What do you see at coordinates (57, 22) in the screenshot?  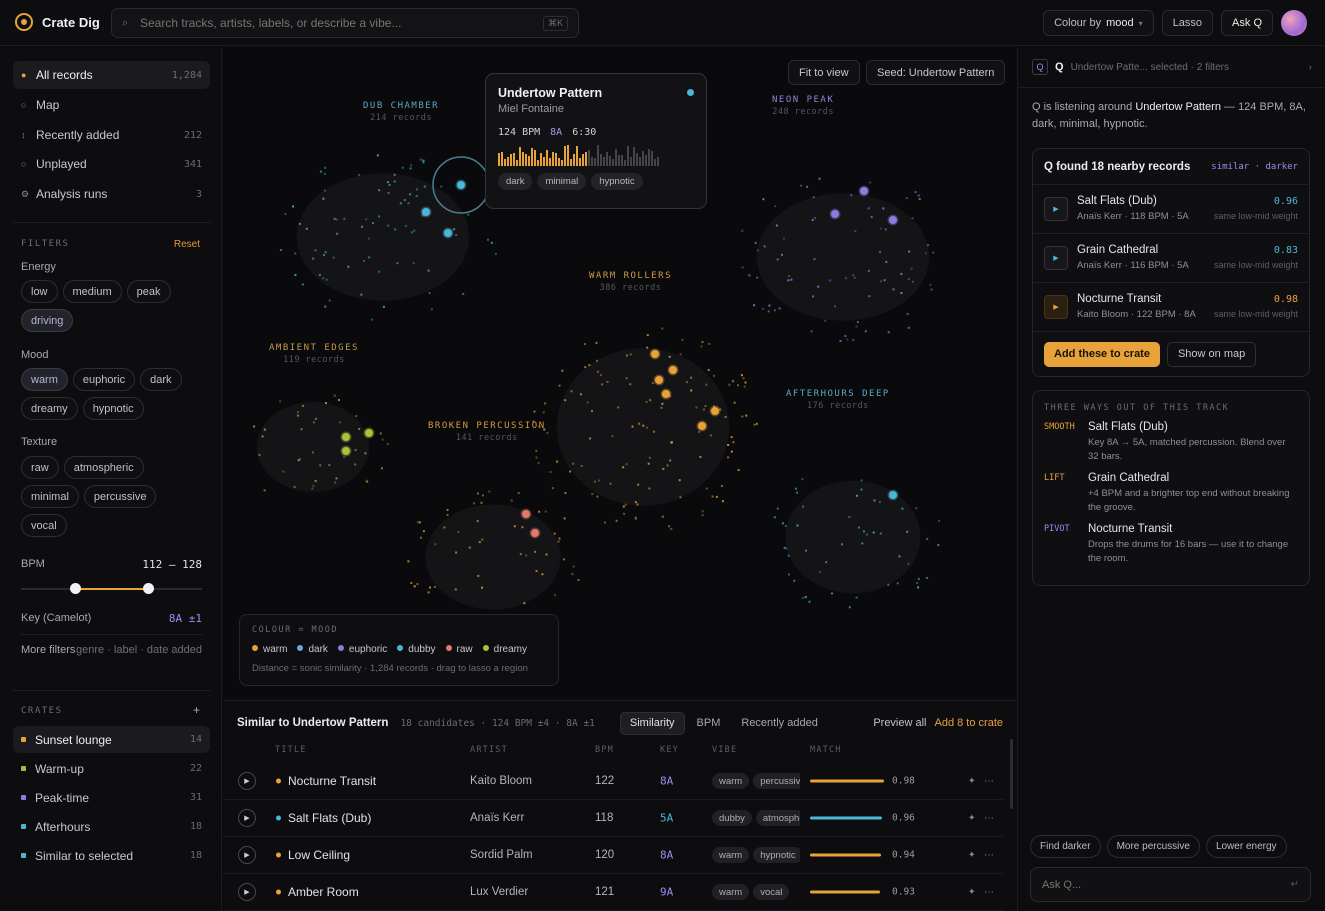 I see `app-logo: Crate Dig` at bounding box center [57, 22].